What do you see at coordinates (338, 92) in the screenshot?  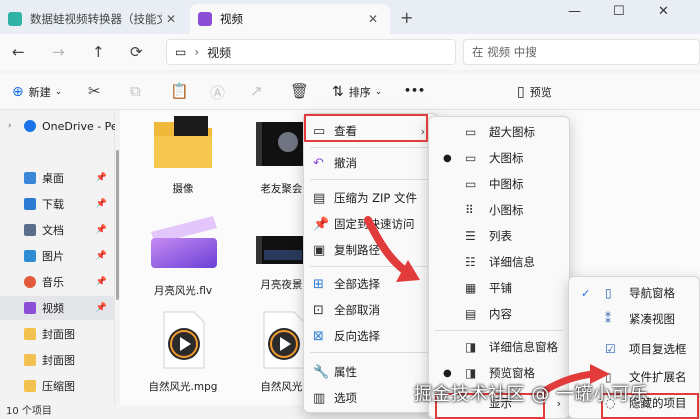 I see `sort-icon: ⇅` at bounding box center [338, 92].